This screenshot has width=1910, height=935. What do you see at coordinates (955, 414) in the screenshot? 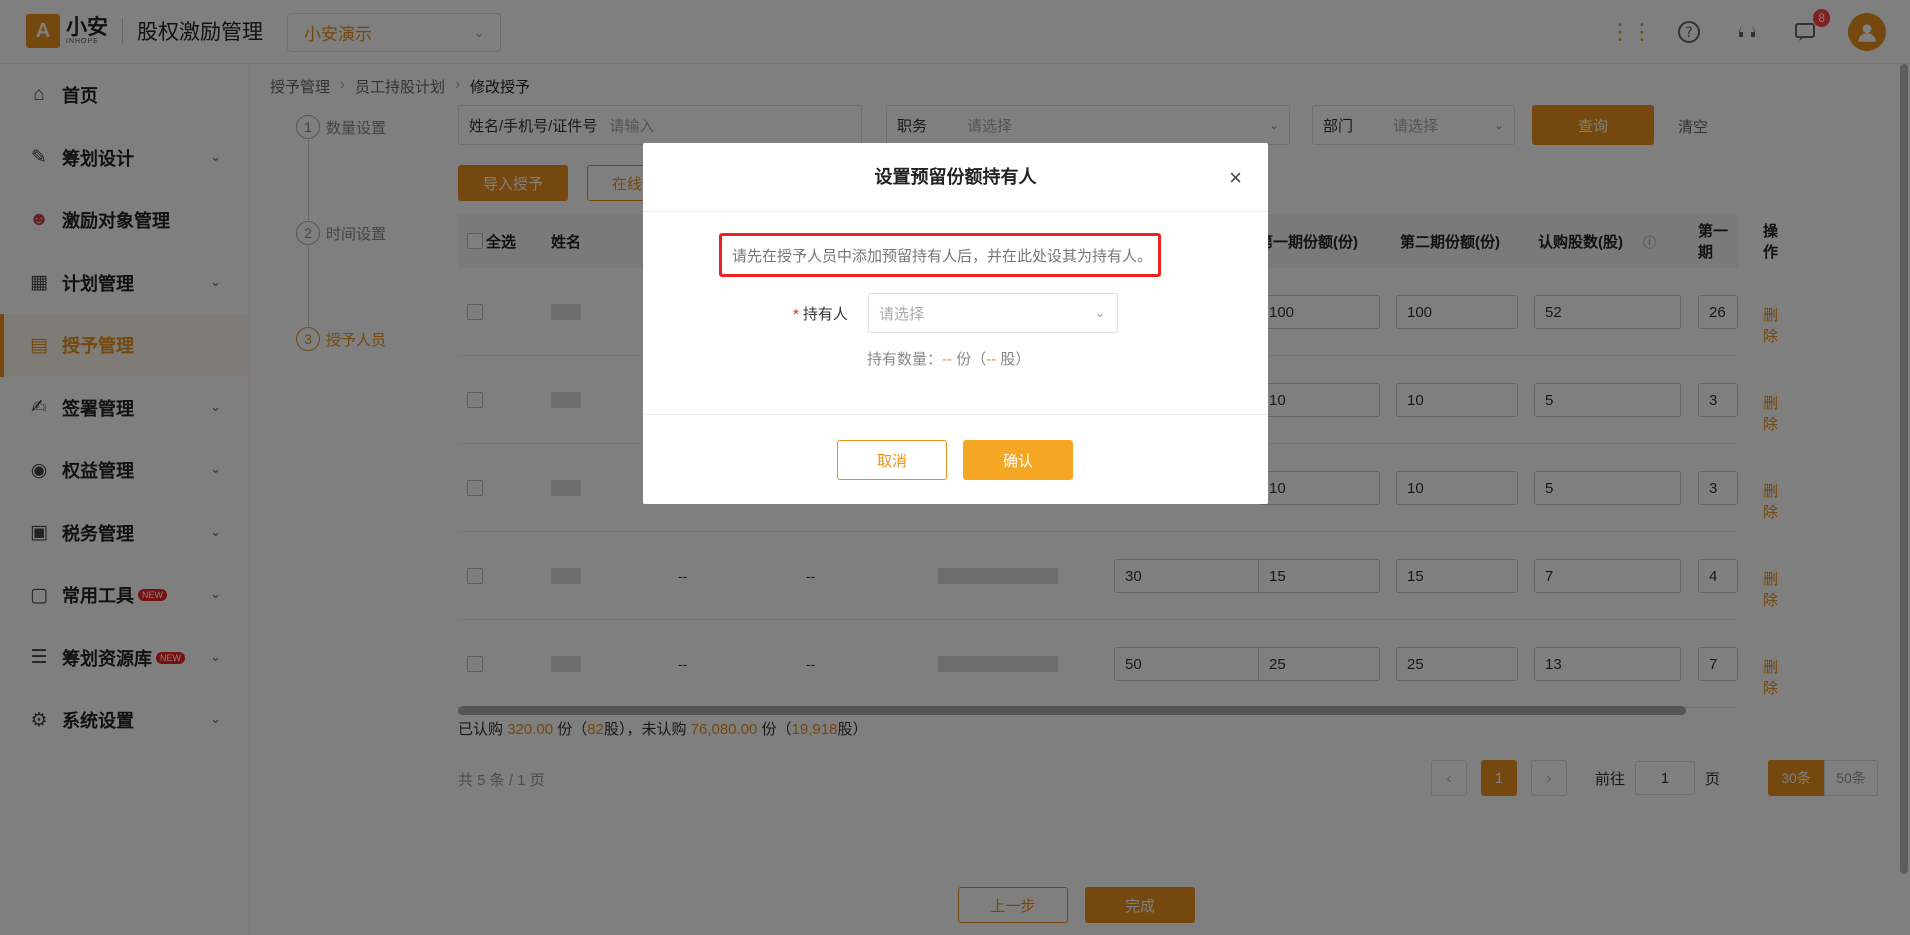
I see `dialog-footer-divider` at bounding box center [955, 414].